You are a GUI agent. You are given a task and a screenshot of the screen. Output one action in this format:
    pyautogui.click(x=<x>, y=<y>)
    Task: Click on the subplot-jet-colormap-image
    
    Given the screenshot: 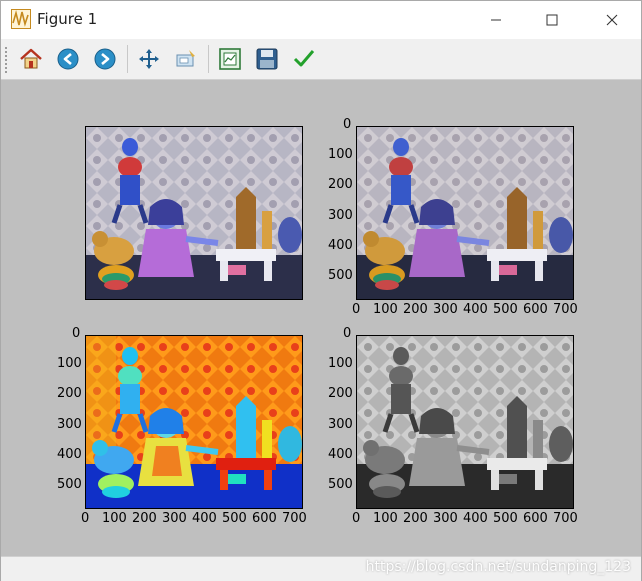 What is the action you would take?
    pyautogui.click(x=194, y=422)
    